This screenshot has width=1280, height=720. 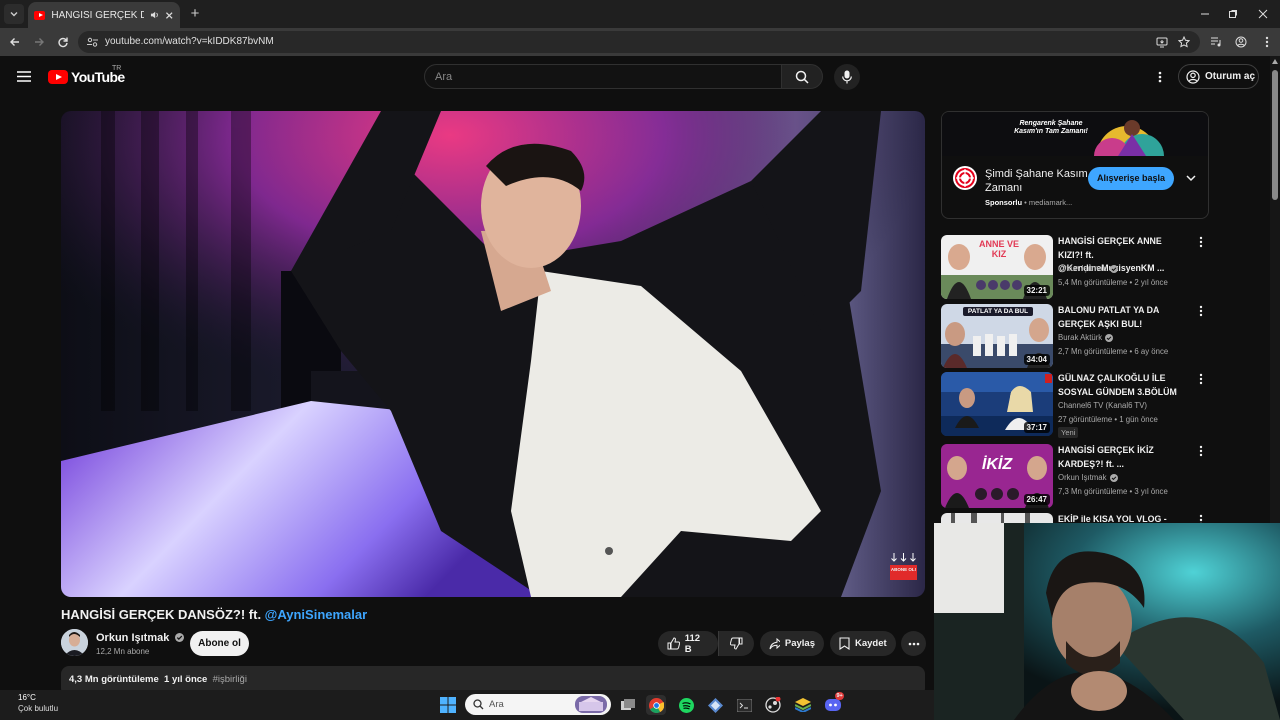 What do you see at coordinates (792, 643) in the screenshot?
I see `share-button: Paylaş` at bounding box center [792, 643].